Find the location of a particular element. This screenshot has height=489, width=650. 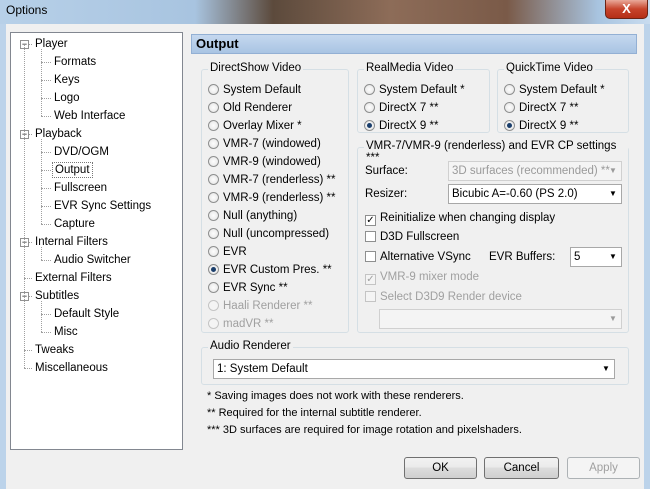

quicktime-radio-directx-7: DirectX 7 ** is located at coordinates (541, 108).